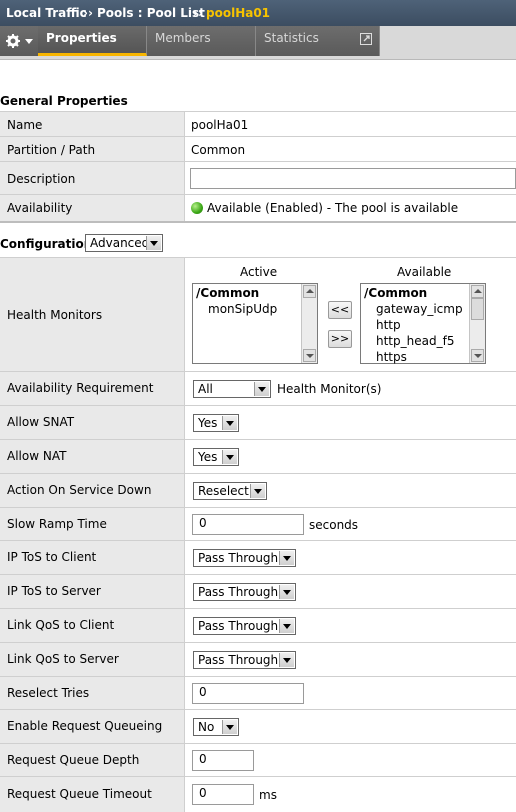 This screenshot has width=516, height=812. Describe the element at coordinates (216, 727) in the screenshot. I see `enable-request-queueing-select: No` at that location.